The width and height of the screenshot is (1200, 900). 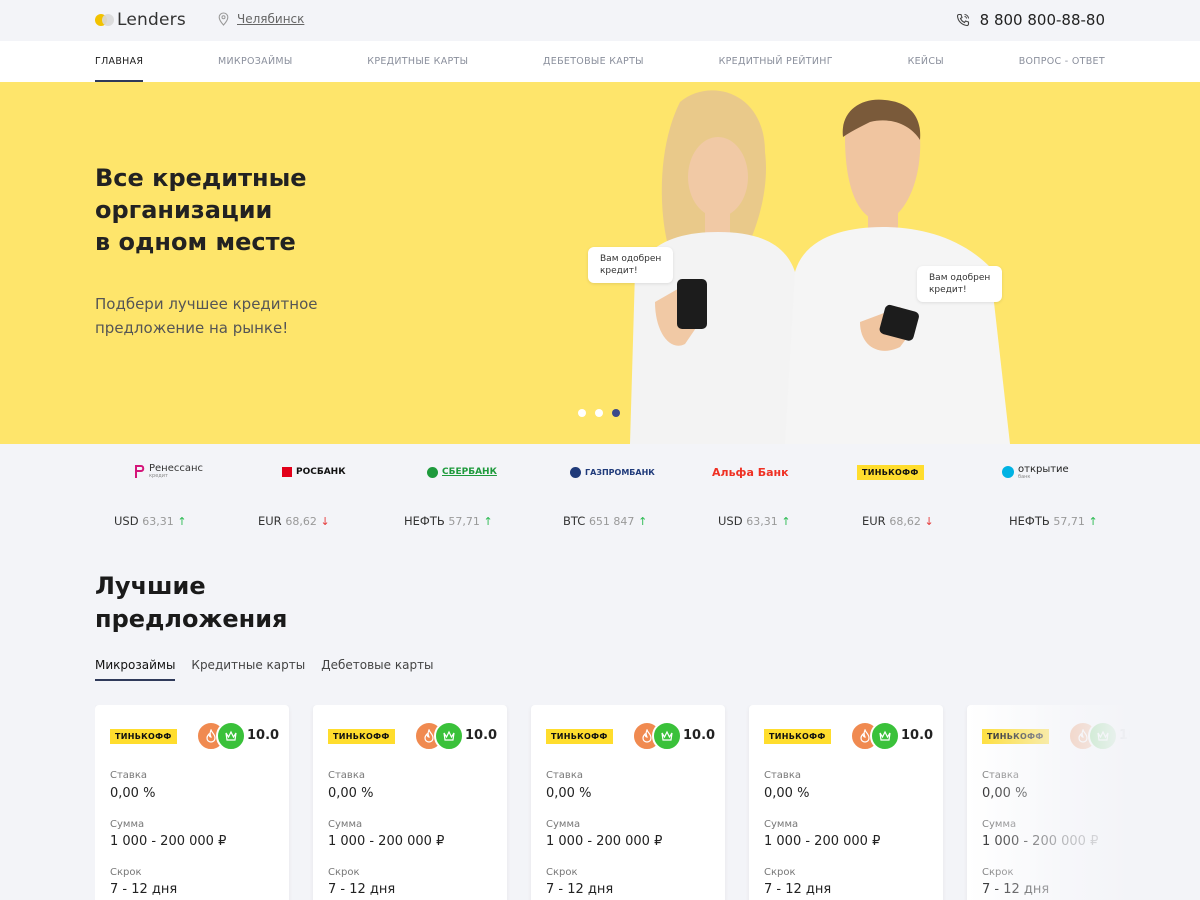 I want to click on logo-mark, so click(x=105, y=20).